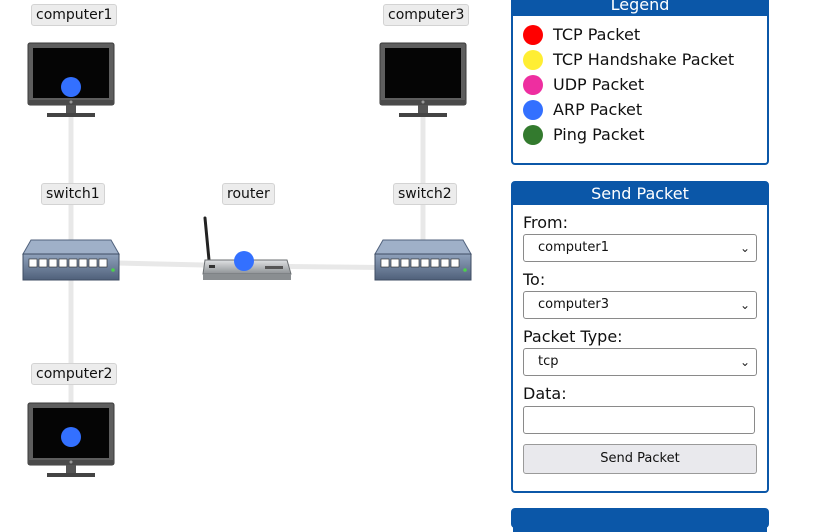  I want to click on network-panel-header, so click(640, 521).